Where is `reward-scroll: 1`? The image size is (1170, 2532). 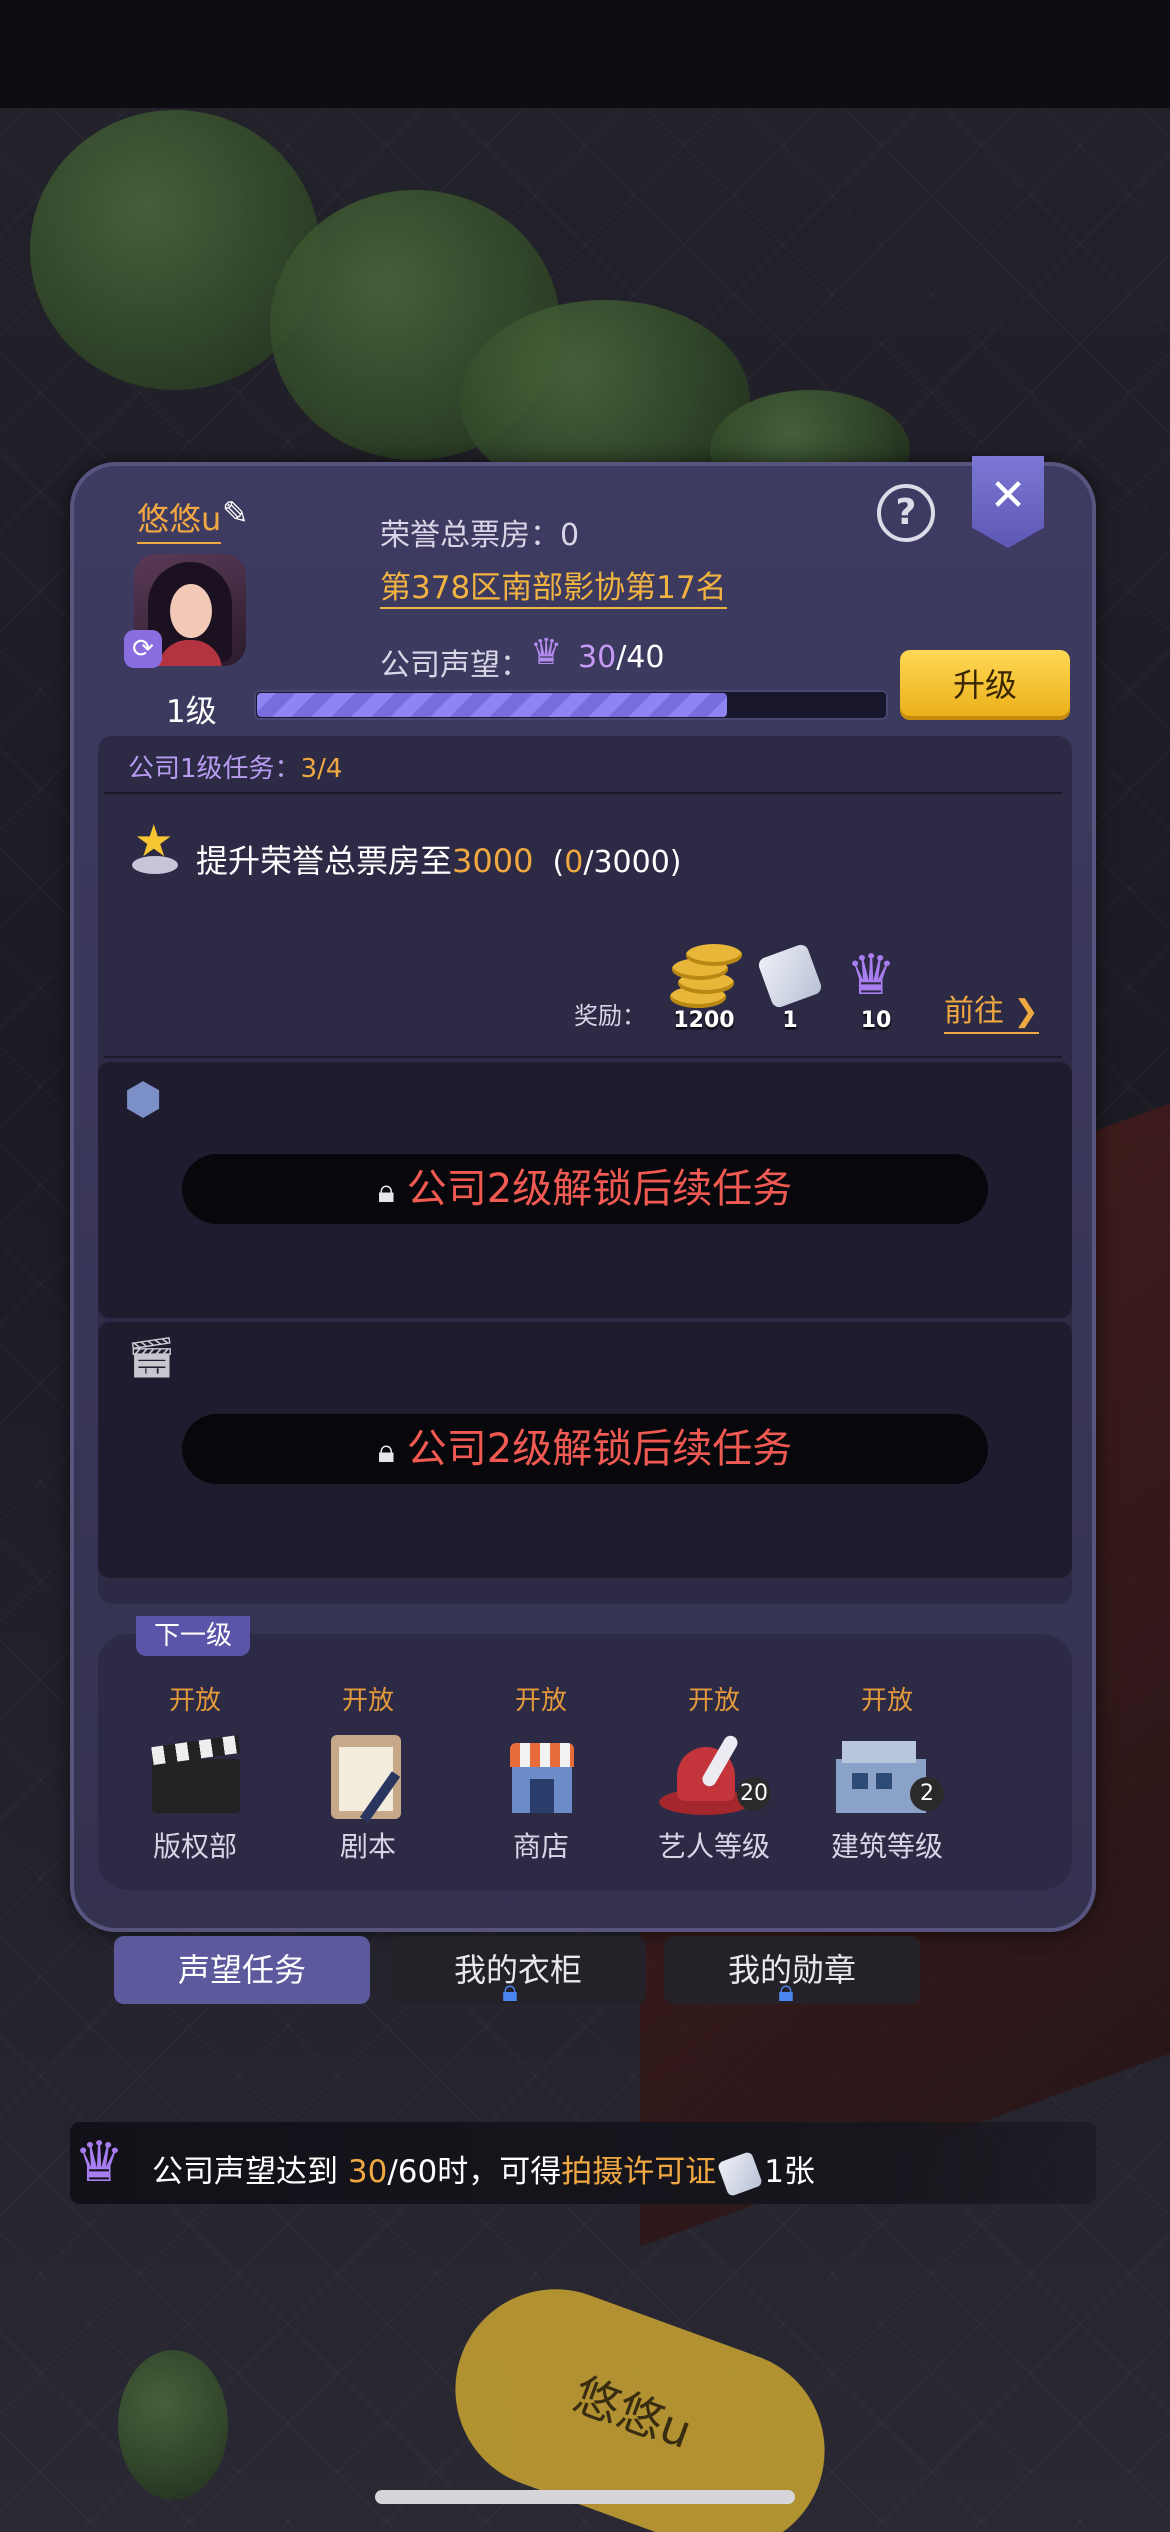 reward-scroll: 1 is located at coordinates (790, 986).